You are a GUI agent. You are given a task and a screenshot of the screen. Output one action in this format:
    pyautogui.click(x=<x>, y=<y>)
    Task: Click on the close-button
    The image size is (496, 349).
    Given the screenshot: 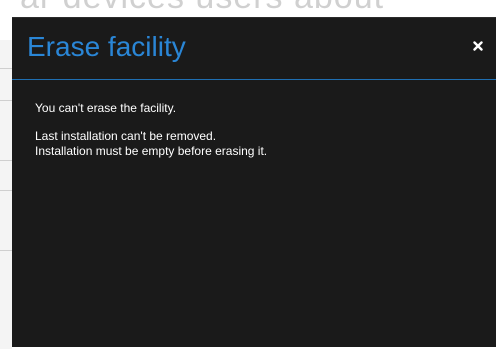 What is the action you would take?
    pyautogui.click(x=478, y=46)
    